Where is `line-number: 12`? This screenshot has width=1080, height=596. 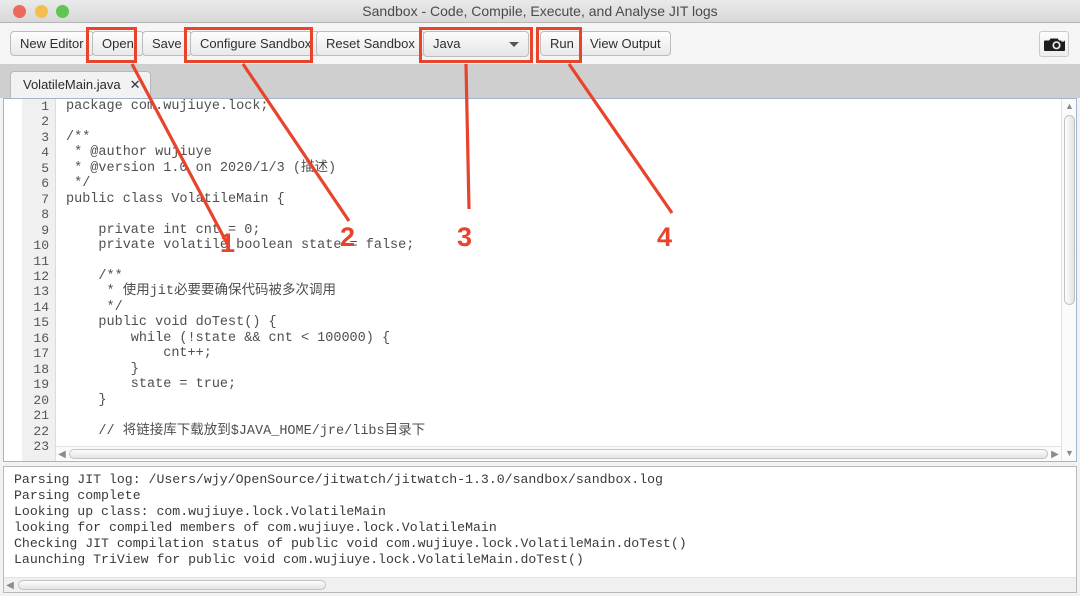
line-number: 12 is located at coordinates (41, 276).